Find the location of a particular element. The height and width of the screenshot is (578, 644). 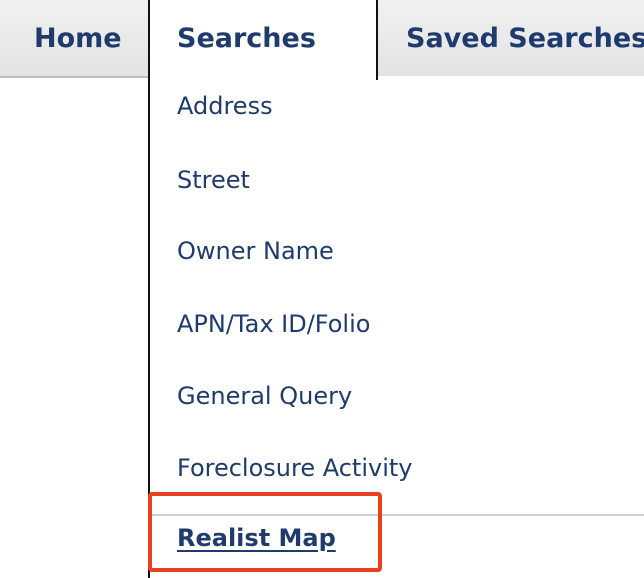

menu-item-foreclosure-activity: Foreclosure Activity is located at coordinates (295, 468).